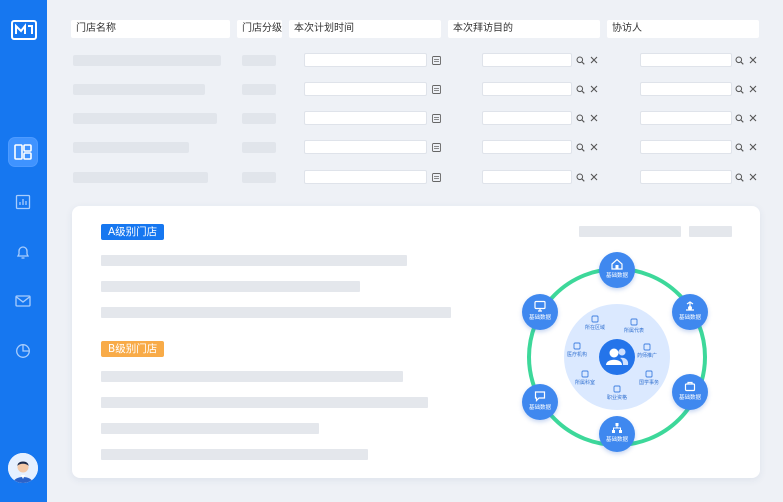 The height and width of the screenshot is (502, 783). Describe the element at coordinates (147, 60) in the screenshot. I see `store-name-placeholder` at that location.